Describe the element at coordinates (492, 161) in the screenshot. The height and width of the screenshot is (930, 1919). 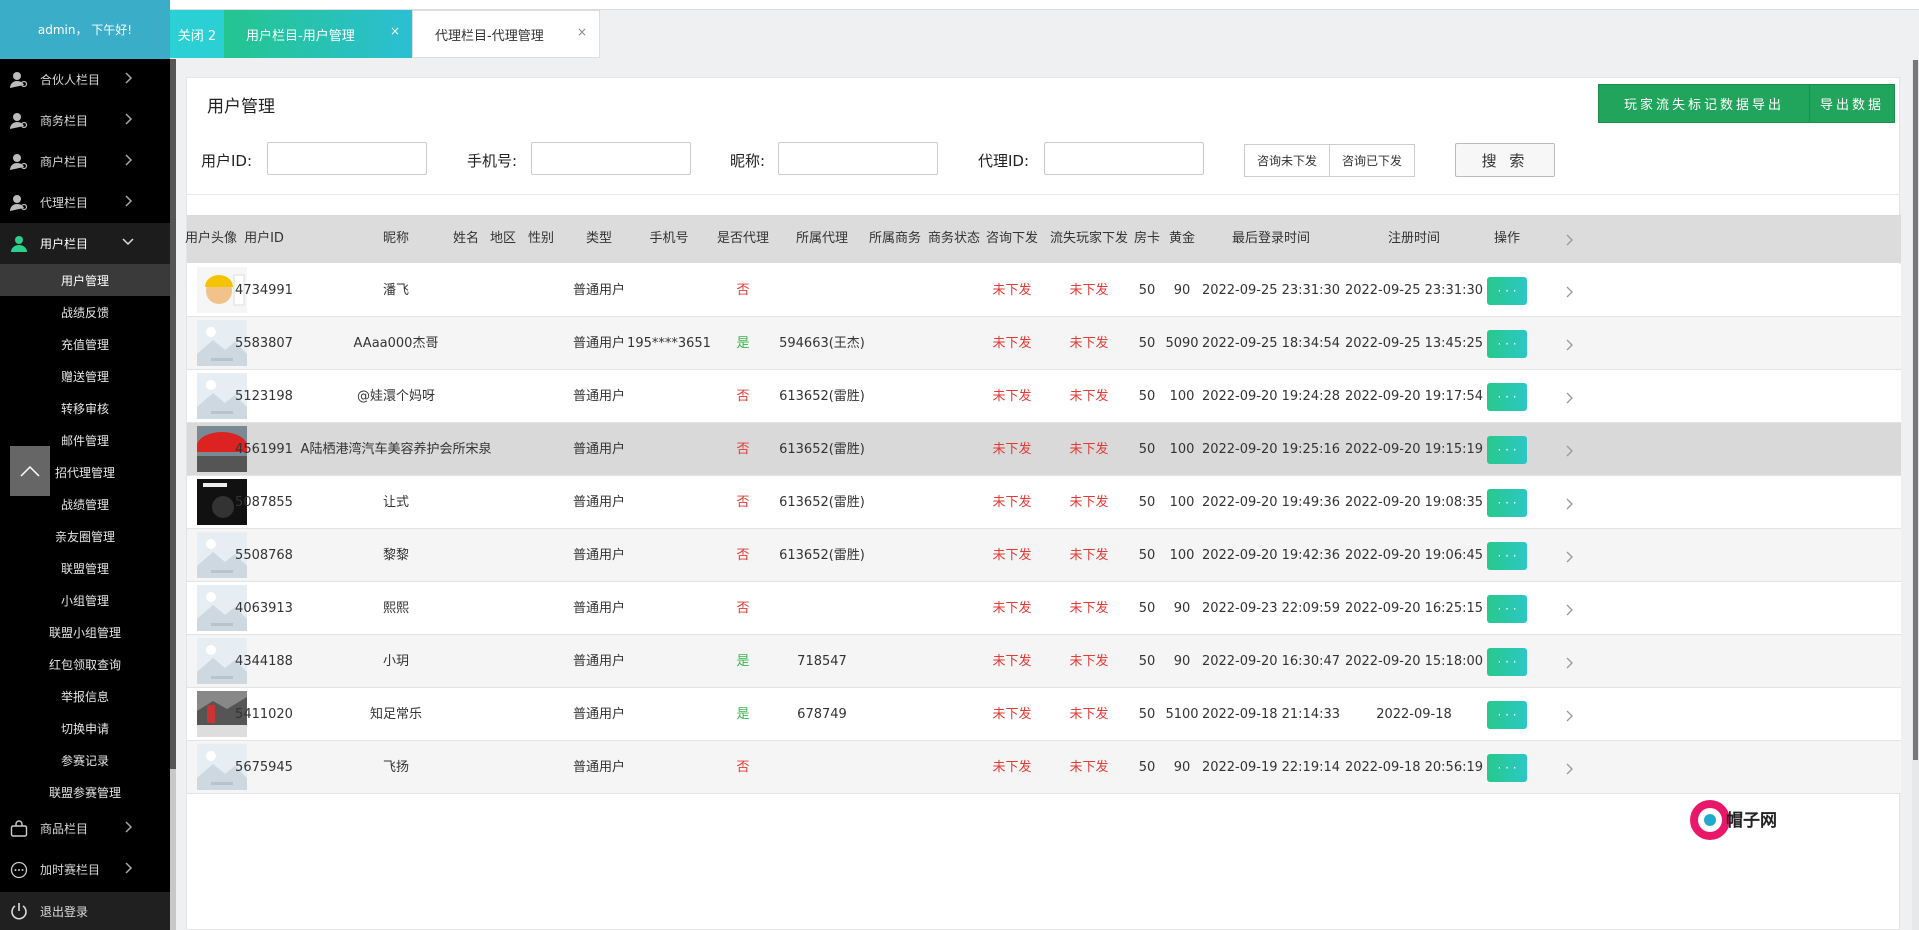
I see `phone-label: 手机号:` at that location.